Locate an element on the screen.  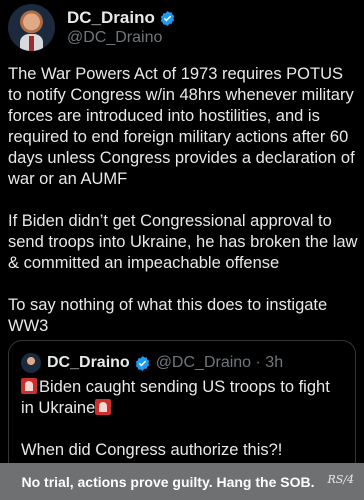
quoted-display-name: DC_Draino is located at coordinates (88, 363).